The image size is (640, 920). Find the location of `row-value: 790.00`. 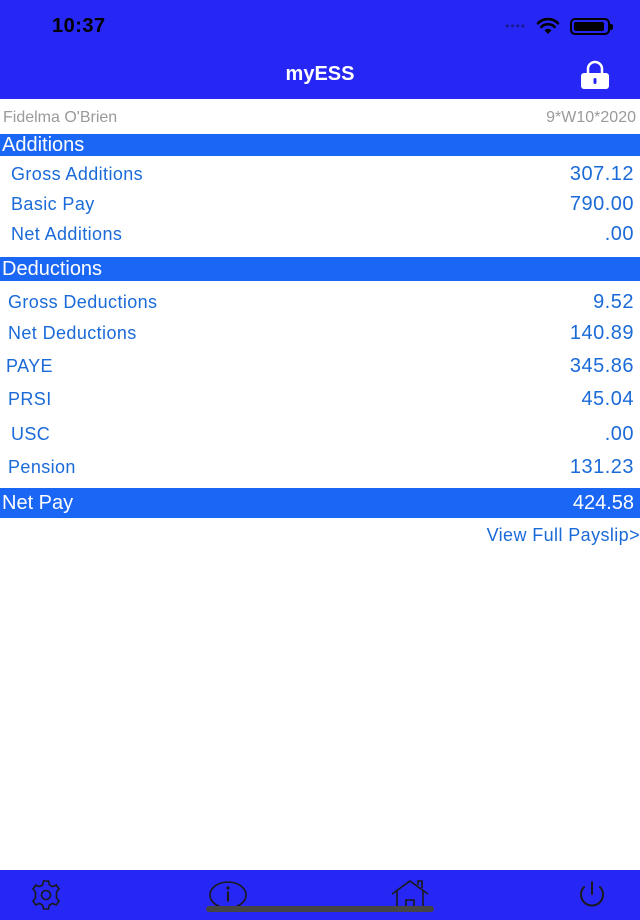

row-value: 790.00 is located at coordinates (601, 203).